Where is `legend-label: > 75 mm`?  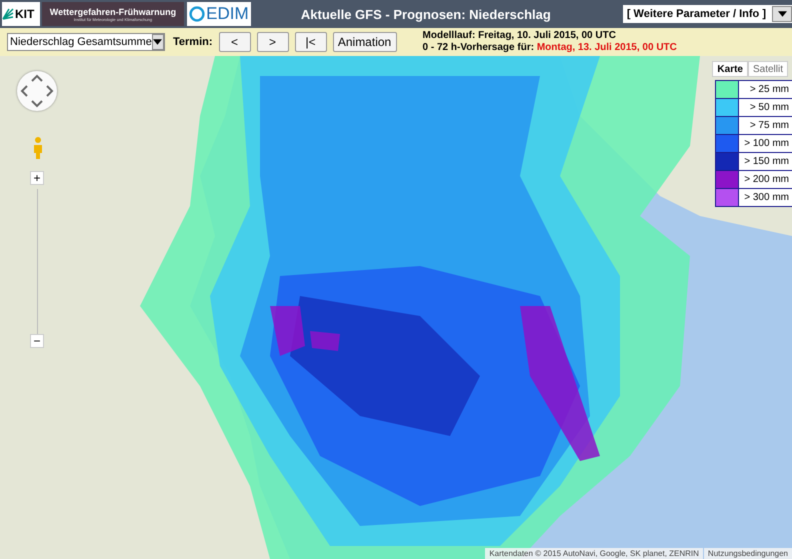 legend-label: > 75 mm is located at coordinates (769, 126).